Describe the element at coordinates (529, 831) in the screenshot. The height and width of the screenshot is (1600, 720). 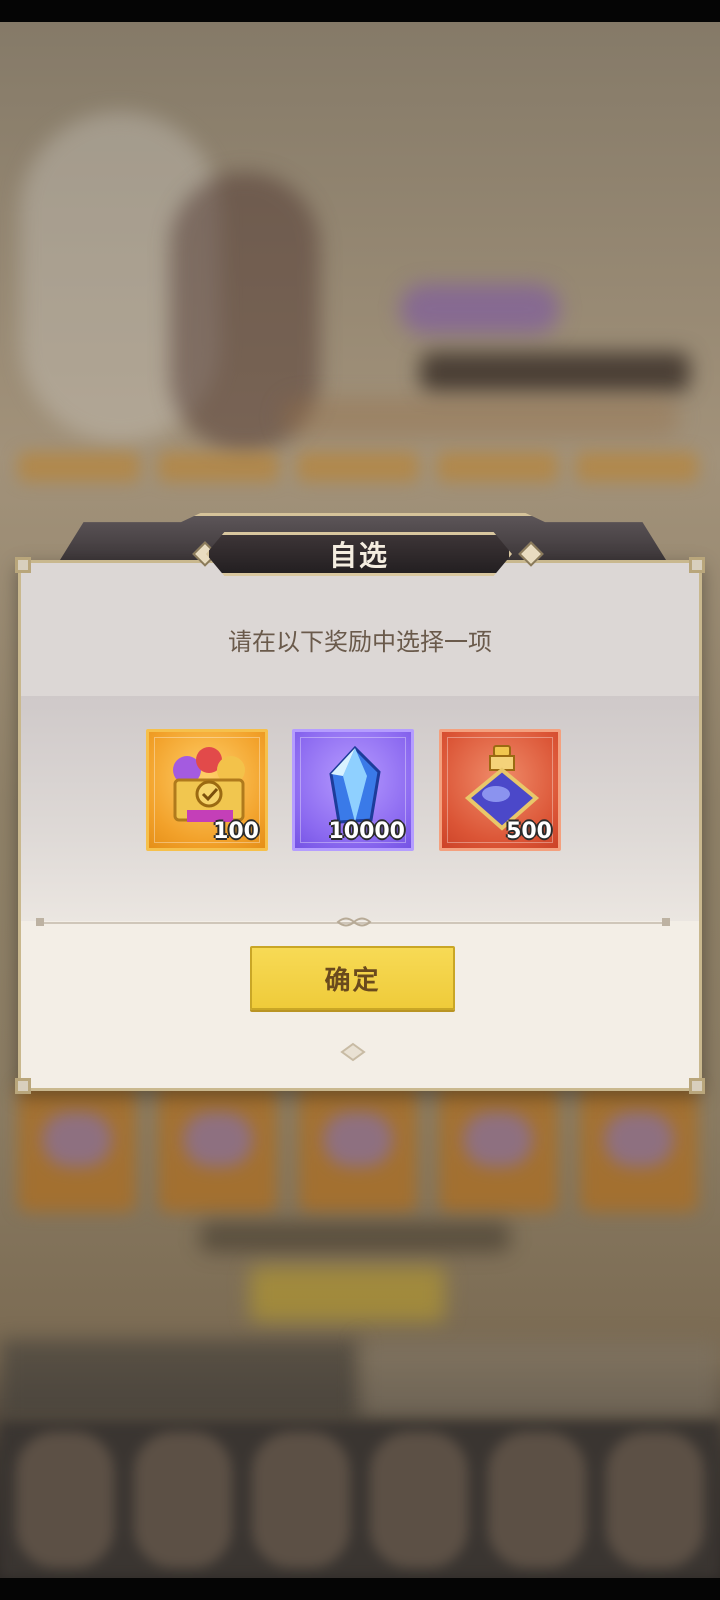
I see `item-quantity: 500` at that location.